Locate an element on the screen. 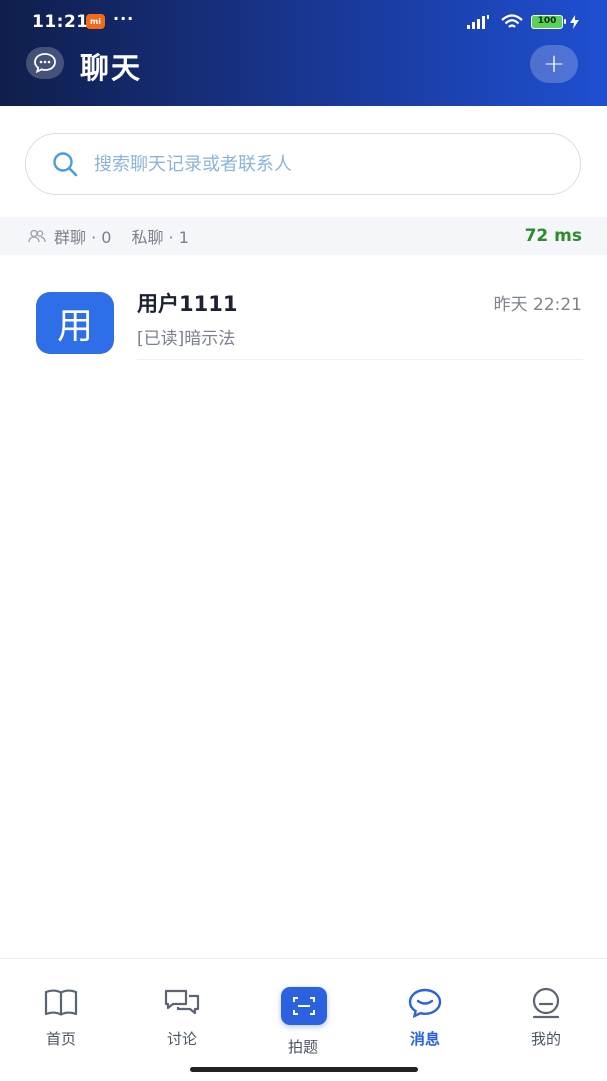 This screenshot has height=1081, width=607. chat-list-item: 用 用户1111 昨天 22:21 [已读]暗示法 is located at coordinates (303, 316).